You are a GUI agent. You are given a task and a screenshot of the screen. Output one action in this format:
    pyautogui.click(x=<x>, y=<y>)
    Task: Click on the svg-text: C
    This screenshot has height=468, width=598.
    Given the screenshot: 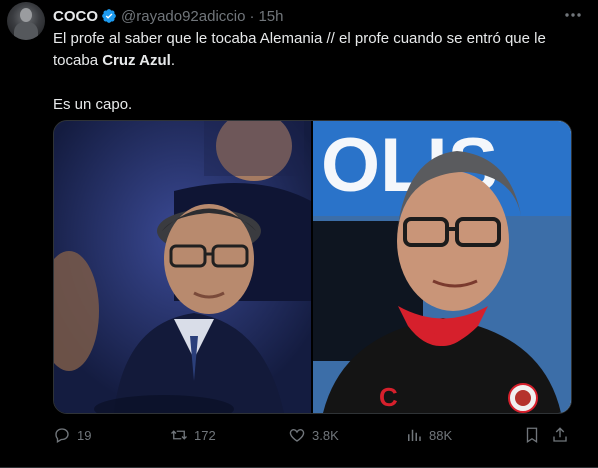 What is the action you would take?
    pyautogui.click(x=388, y=397)
    